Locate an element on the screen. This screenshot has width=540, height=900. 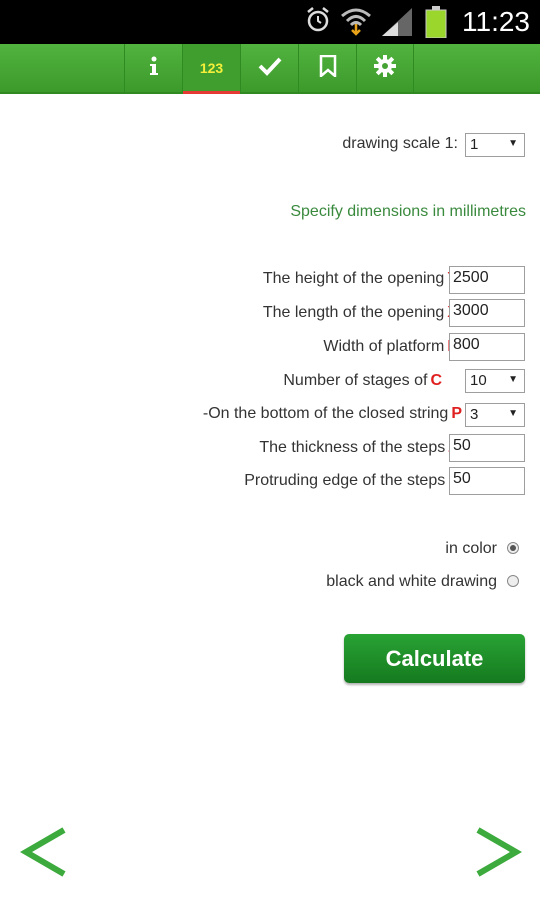
units-hint: Specify dimensions in millimetres is located at coordinates (408, 211).